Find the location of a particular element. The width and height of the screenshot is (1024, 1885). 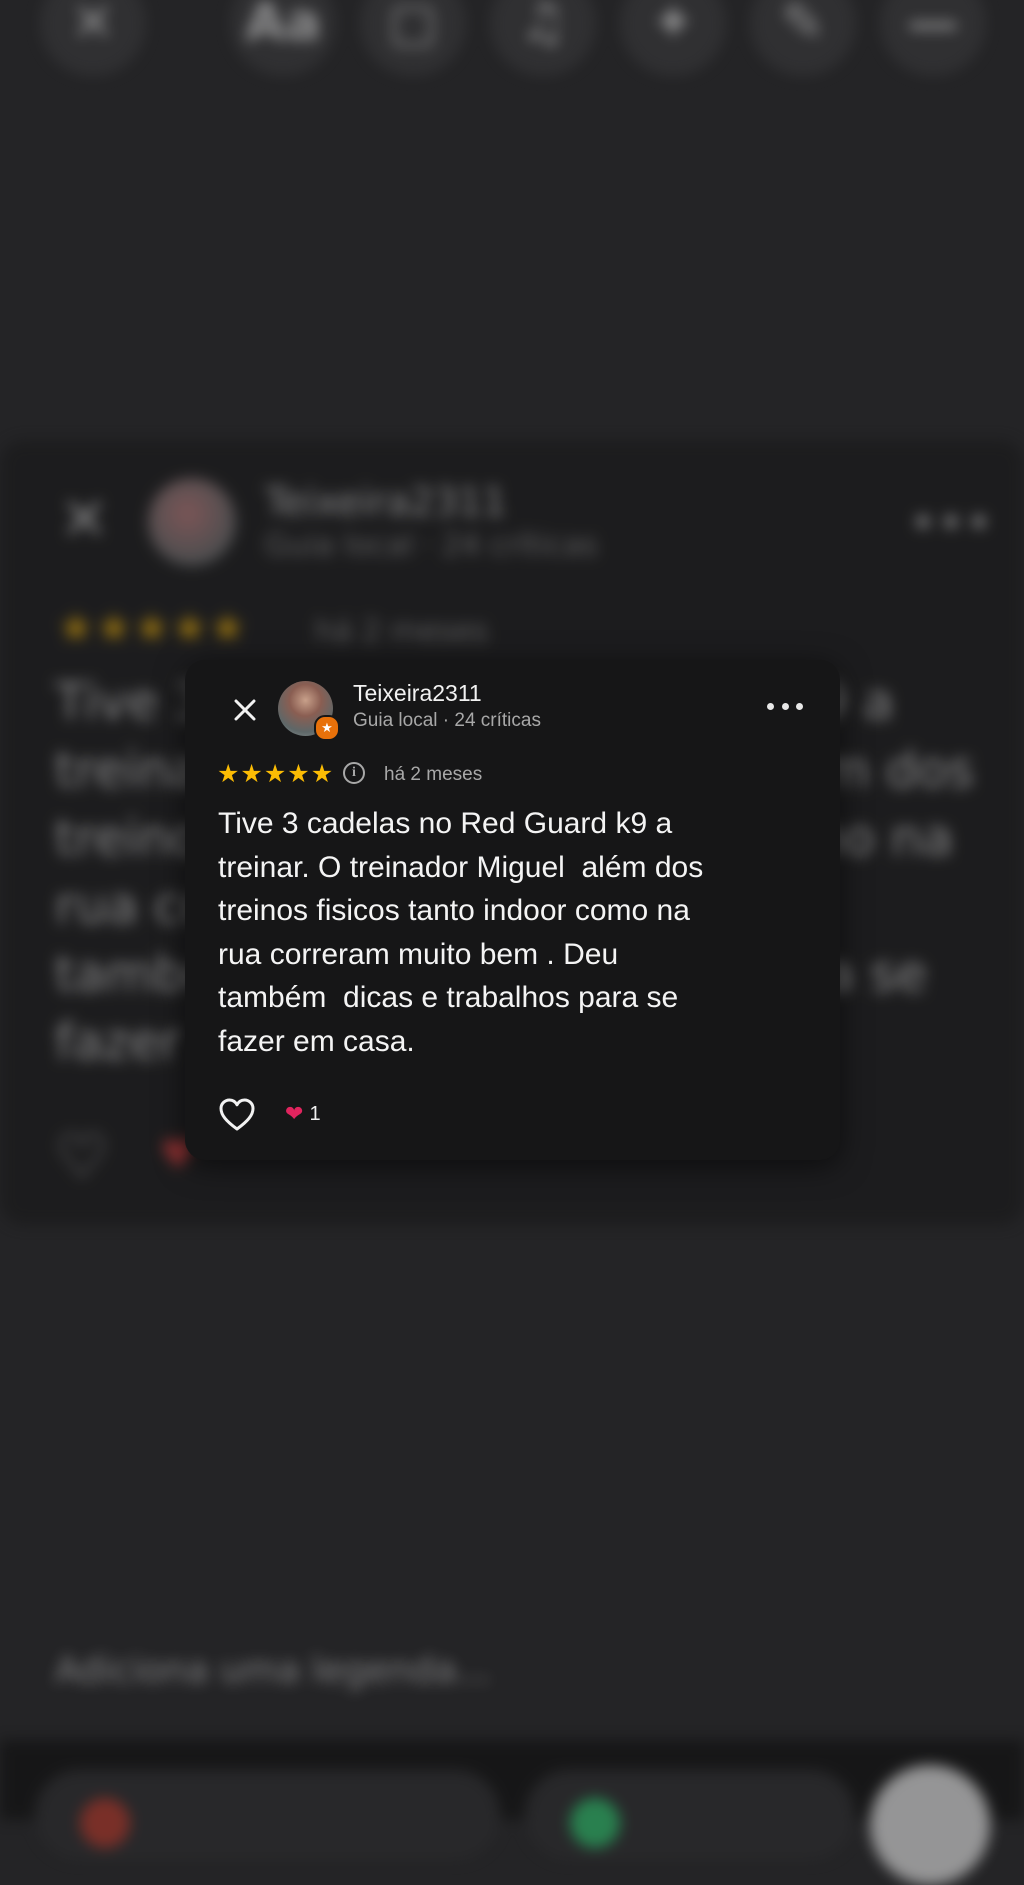

background-author-meta: Guia local · 24 críticas is located at coordinates (431, 545).